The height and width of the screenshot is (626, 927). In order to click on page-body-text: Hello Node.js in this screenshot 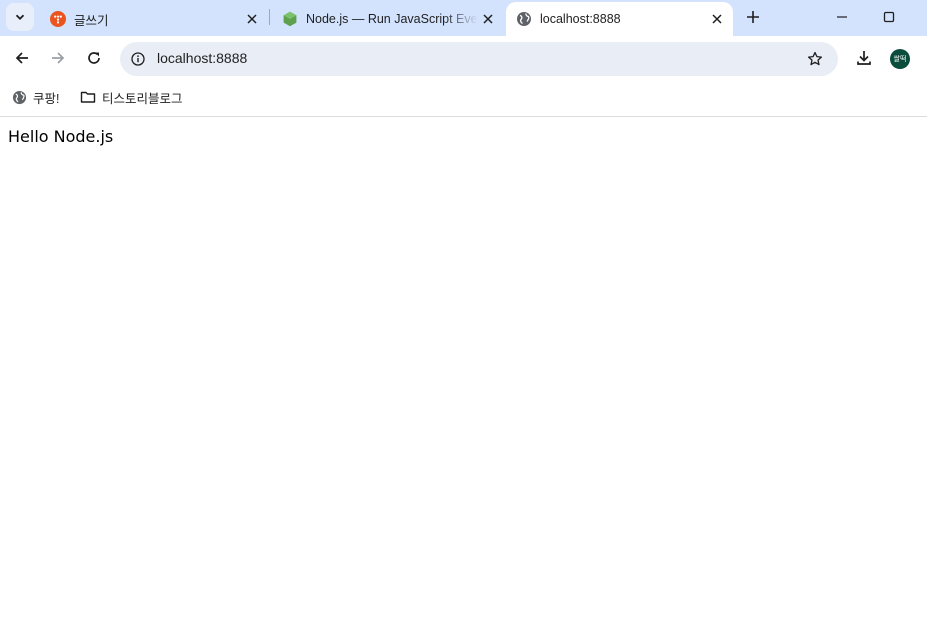, I will do `click(61, 136)`.